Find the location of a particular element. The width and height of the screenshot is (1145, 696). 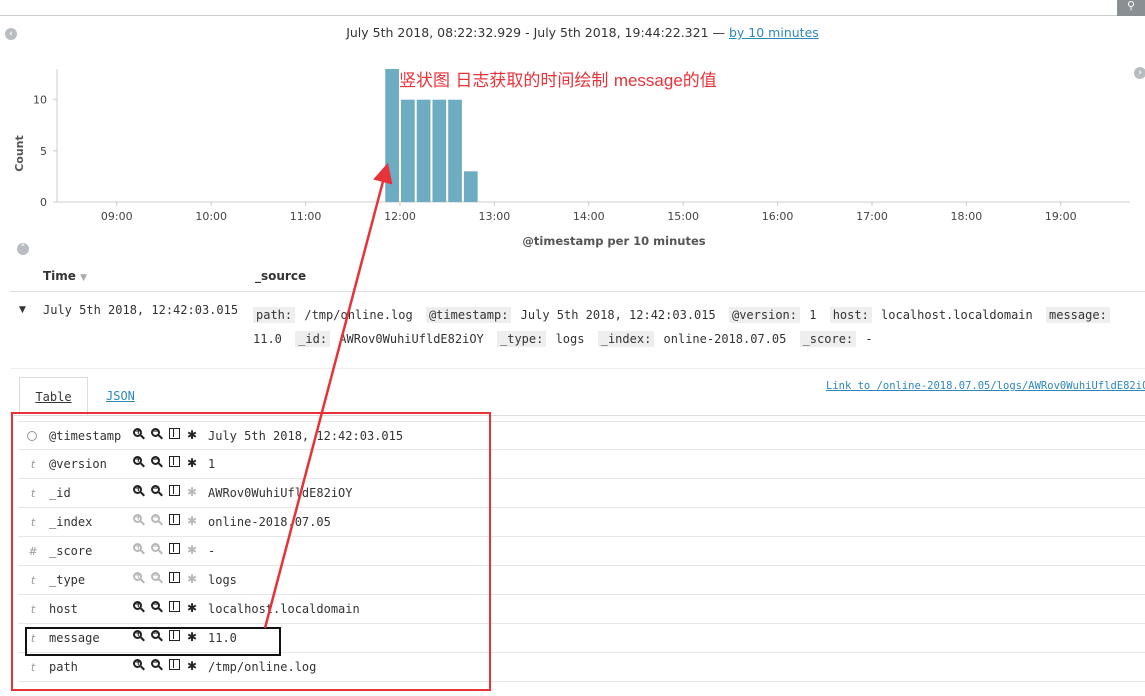

top-search-bar is located at coordinates (572, 8).